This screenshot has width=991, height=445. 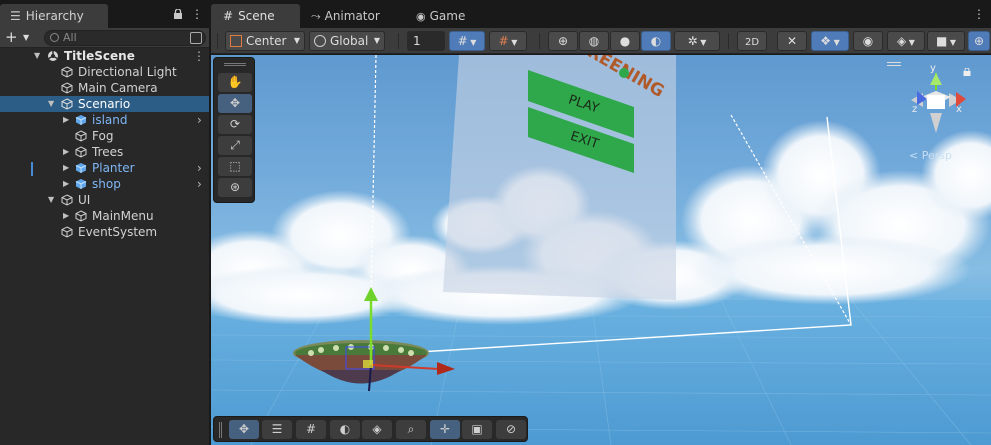 I want to click on list-item: ▶ shop ›, so click(x=104, y=184).